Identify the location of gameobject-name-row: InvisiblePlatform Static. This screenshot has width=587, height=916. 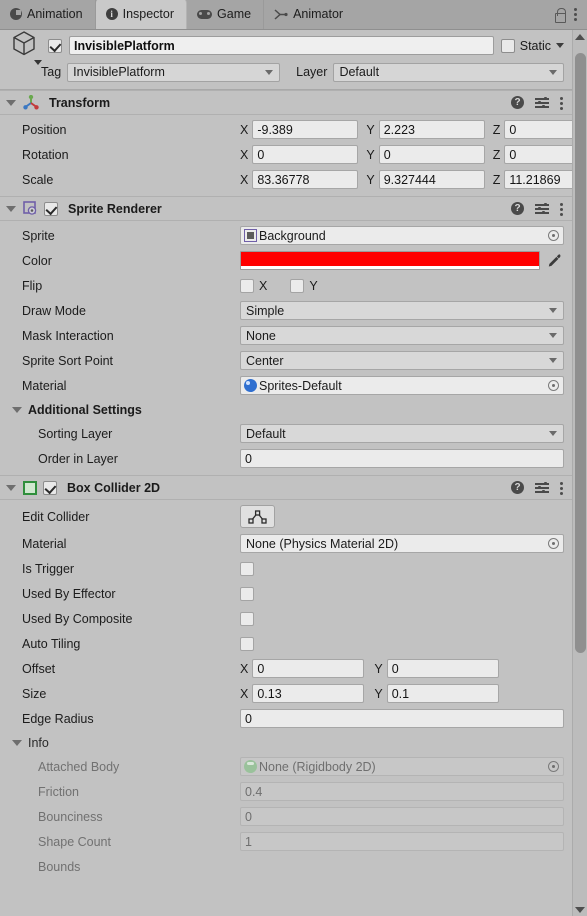
(286, 47).